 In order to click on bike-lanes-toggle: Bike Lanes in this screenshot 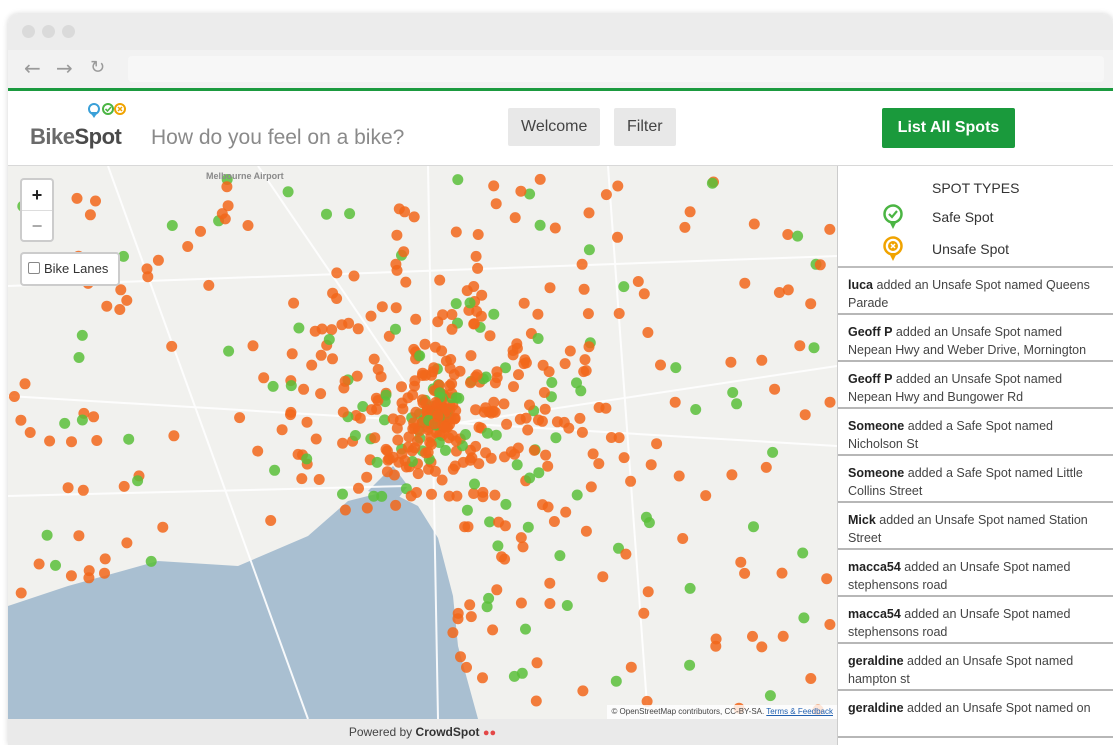, I will do `click(70, 269)`.